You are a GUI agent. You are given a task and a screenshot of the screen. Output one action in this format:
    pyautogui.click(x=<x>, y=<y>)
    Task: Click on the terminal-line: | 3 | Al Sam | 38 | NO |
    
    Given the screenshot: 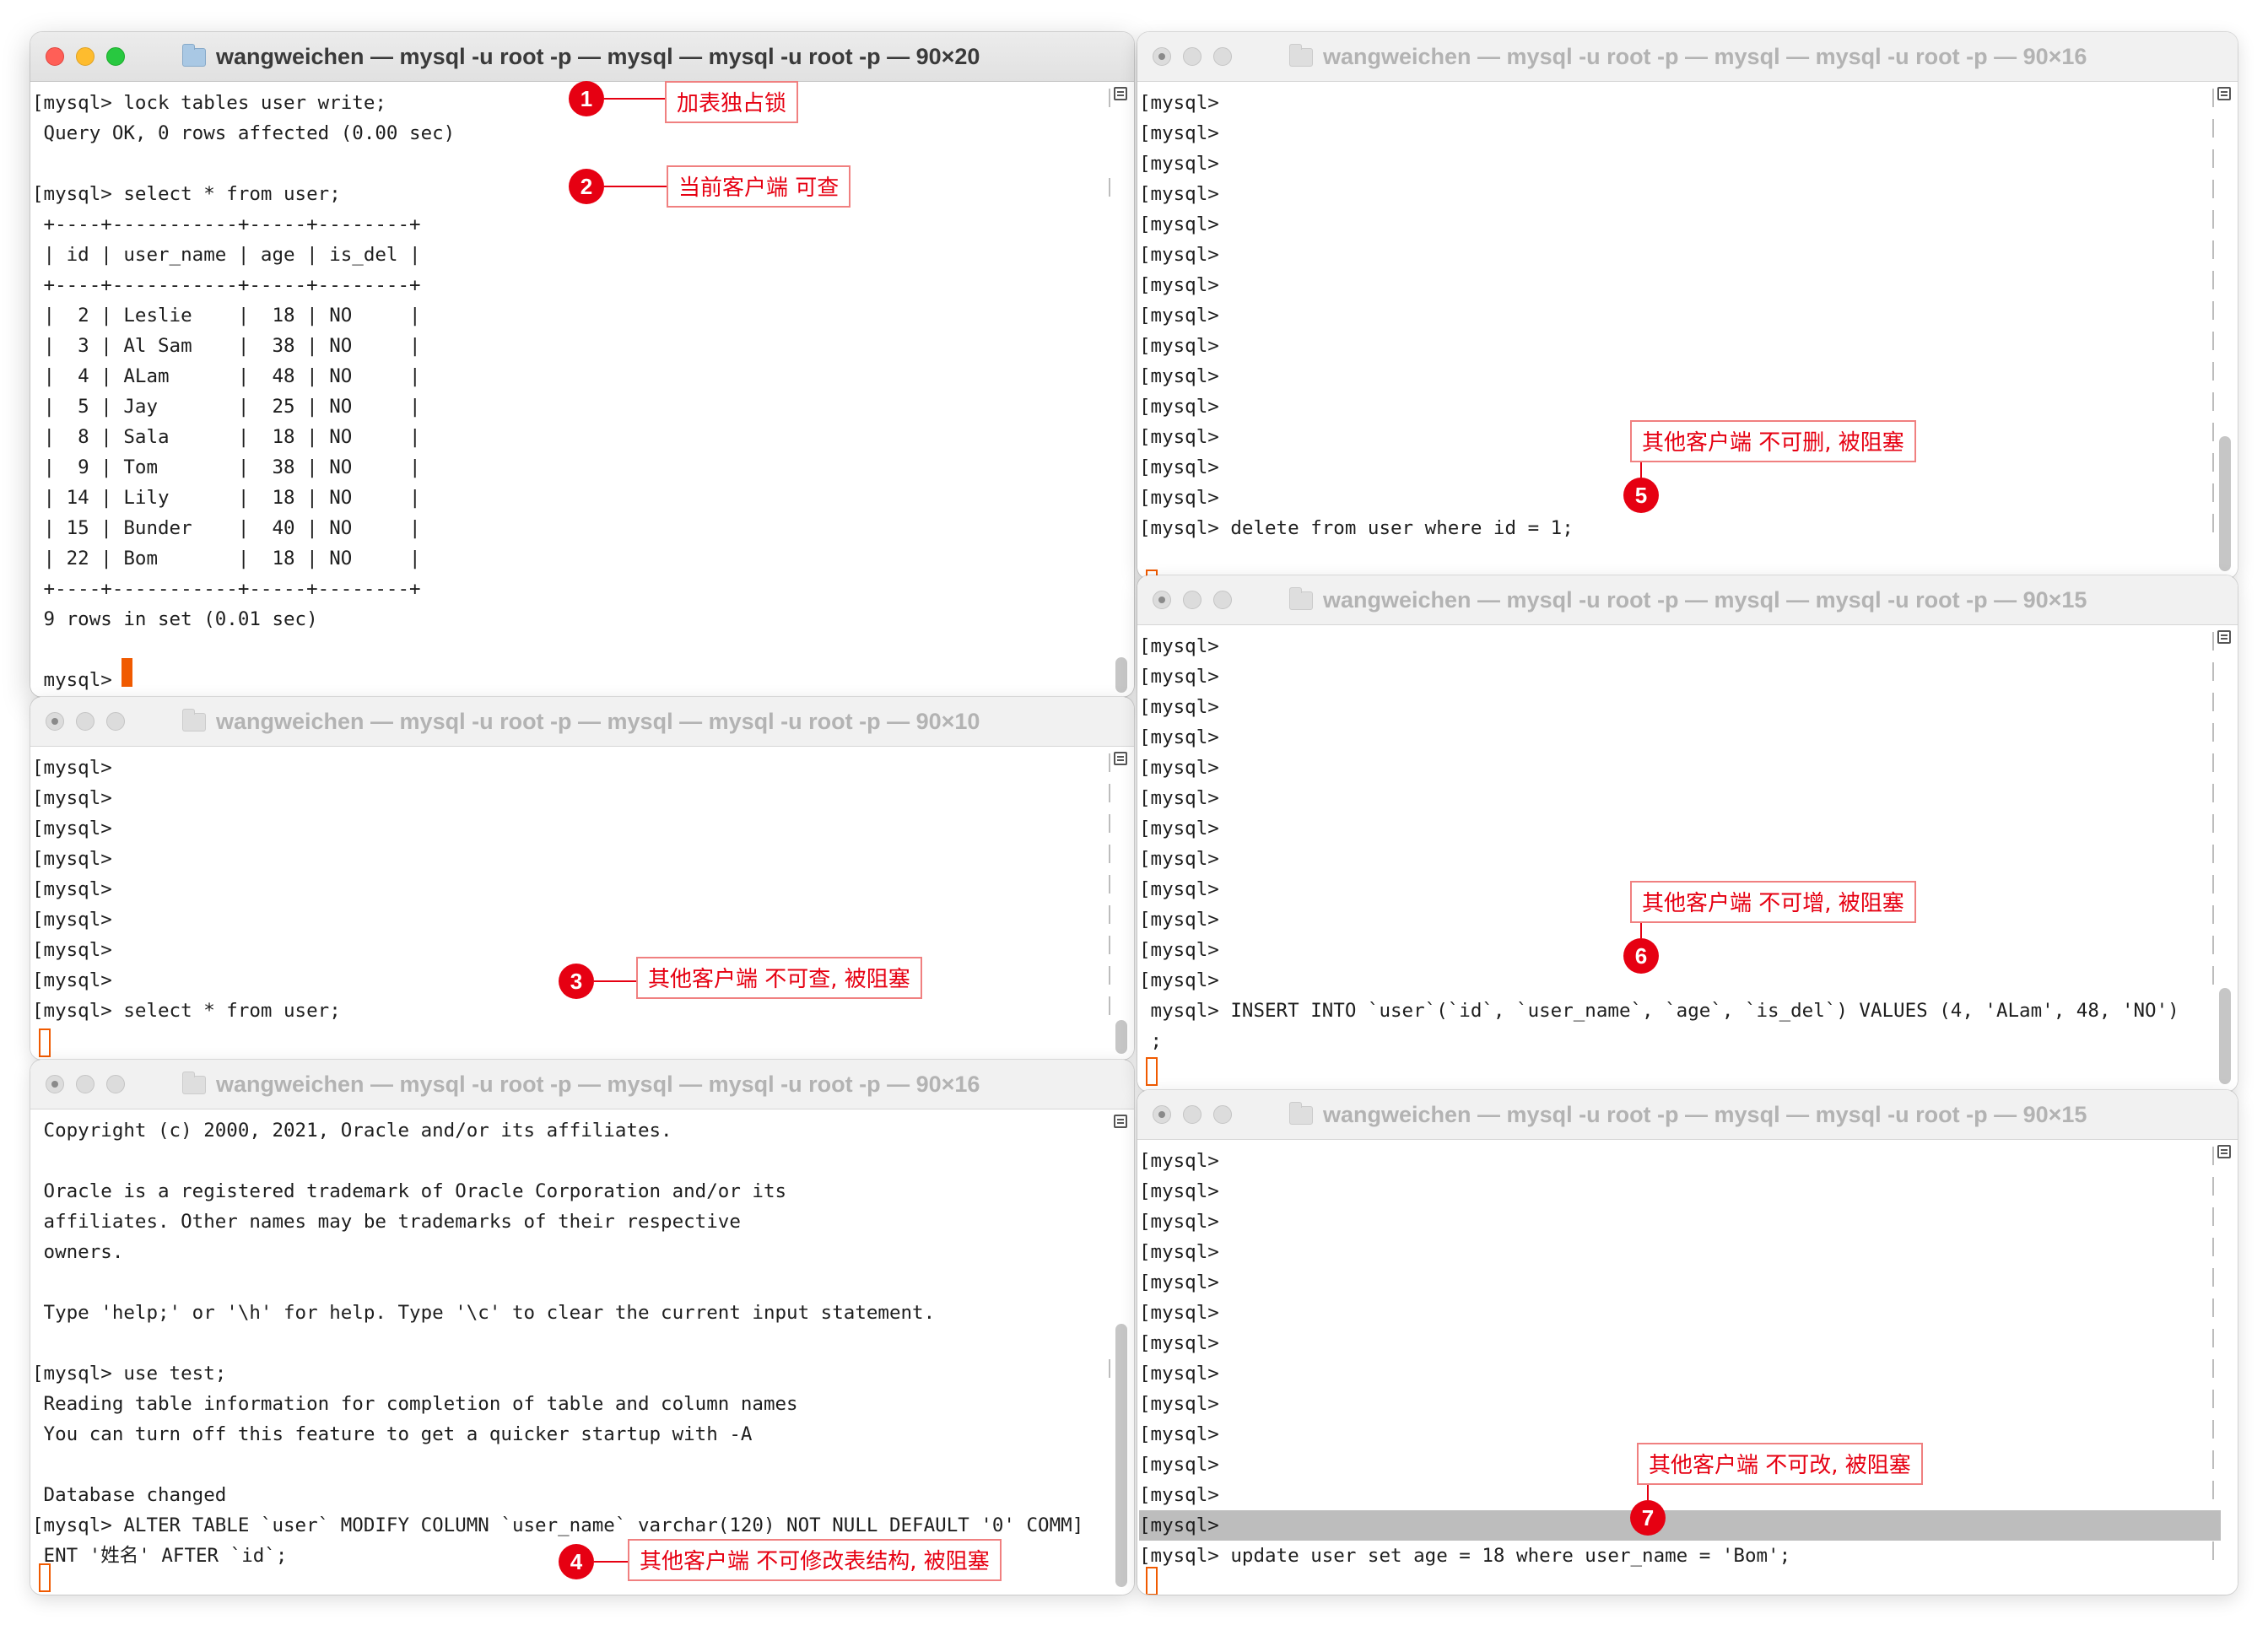 What is the action you would take?
    pyautogui.click(x=226, y=346)
    